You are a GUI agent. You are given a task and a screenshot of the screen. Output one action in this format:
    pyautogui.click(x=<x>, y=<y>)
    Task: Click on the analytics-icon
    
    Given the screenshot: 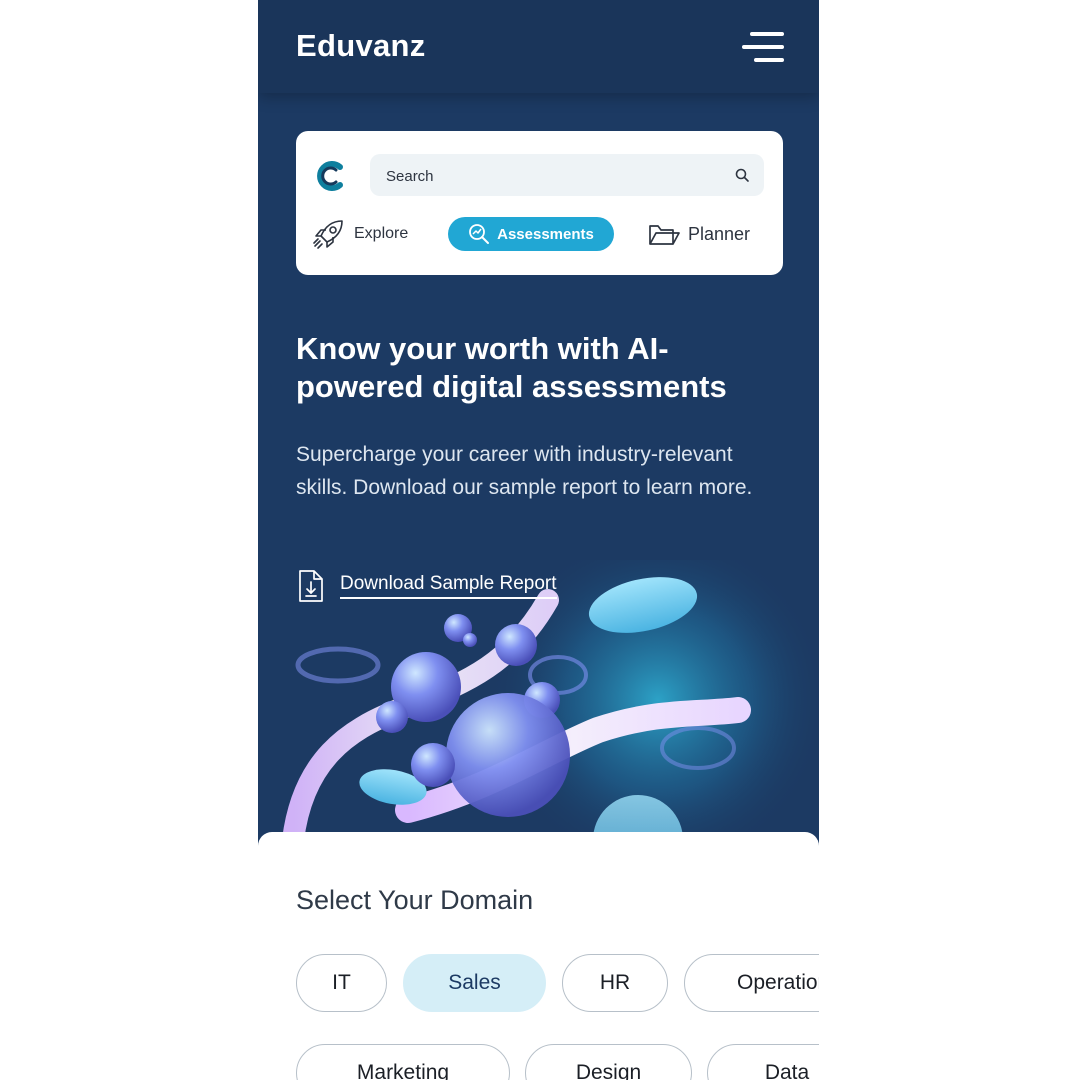 What is the action you would take?
    pyautogui.click(x=479, y=234)
    